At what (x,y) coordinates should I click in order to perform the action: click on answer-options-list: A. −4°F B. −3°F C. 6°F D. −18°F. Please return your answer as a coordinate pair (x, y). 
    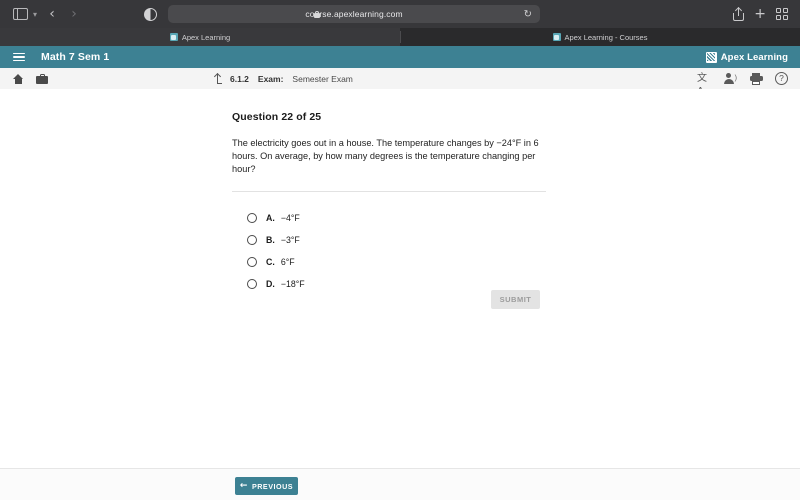
    Looking at the image, I should click on (389, 251).